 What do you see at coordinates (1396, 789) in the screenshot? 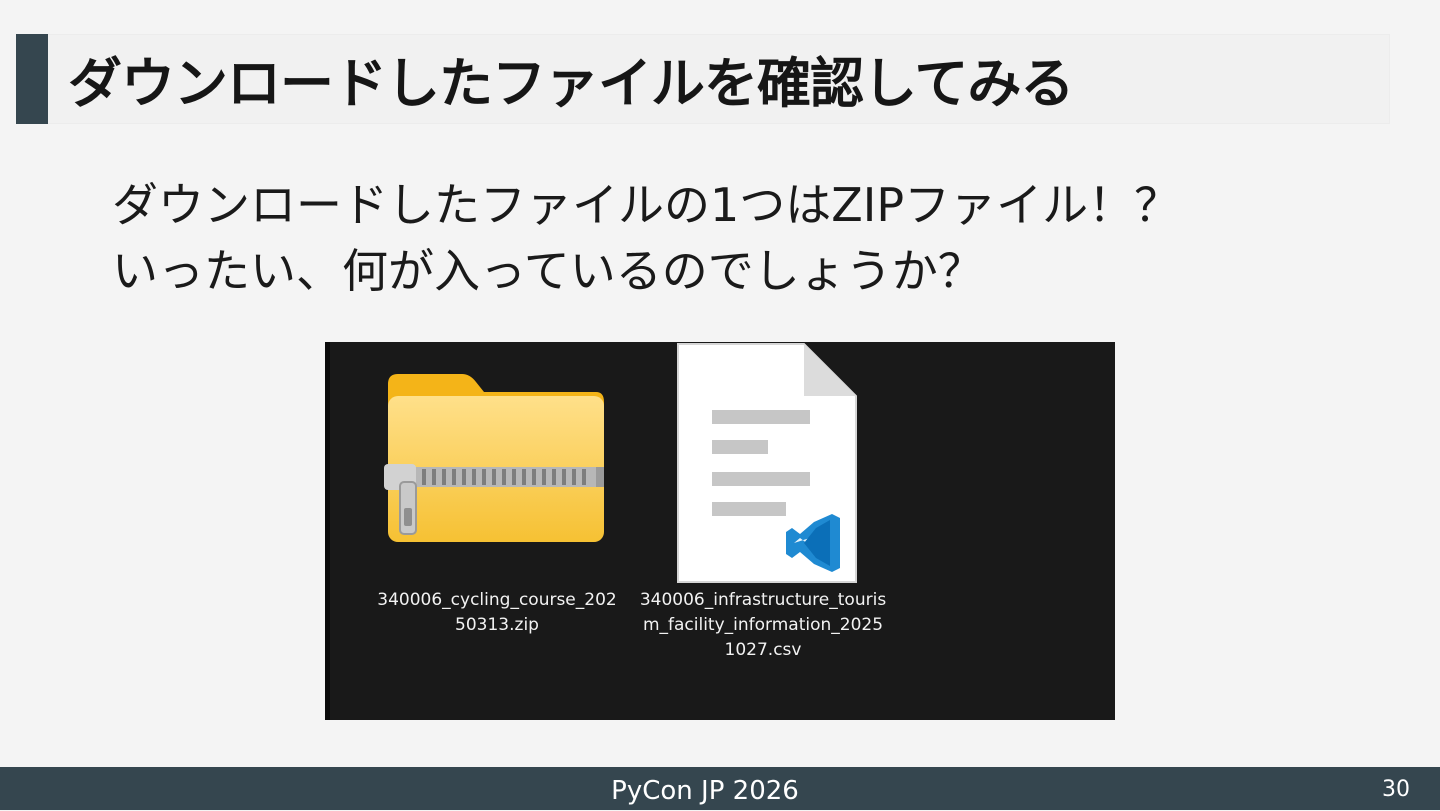
I see `page-number: 30` at bounding box center [1396, 789].